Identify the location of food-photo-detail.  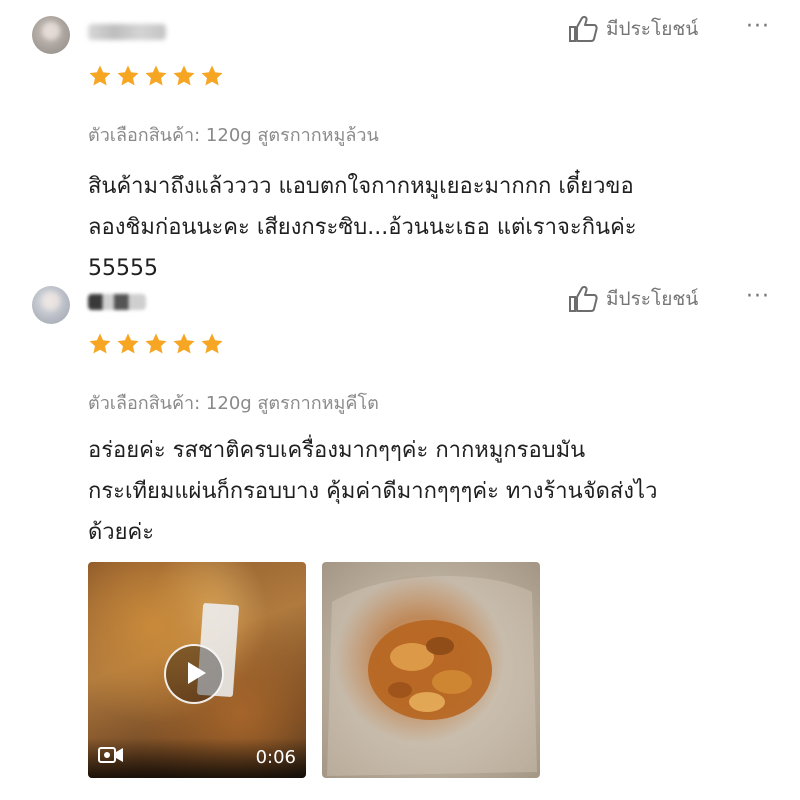
(432, 675).